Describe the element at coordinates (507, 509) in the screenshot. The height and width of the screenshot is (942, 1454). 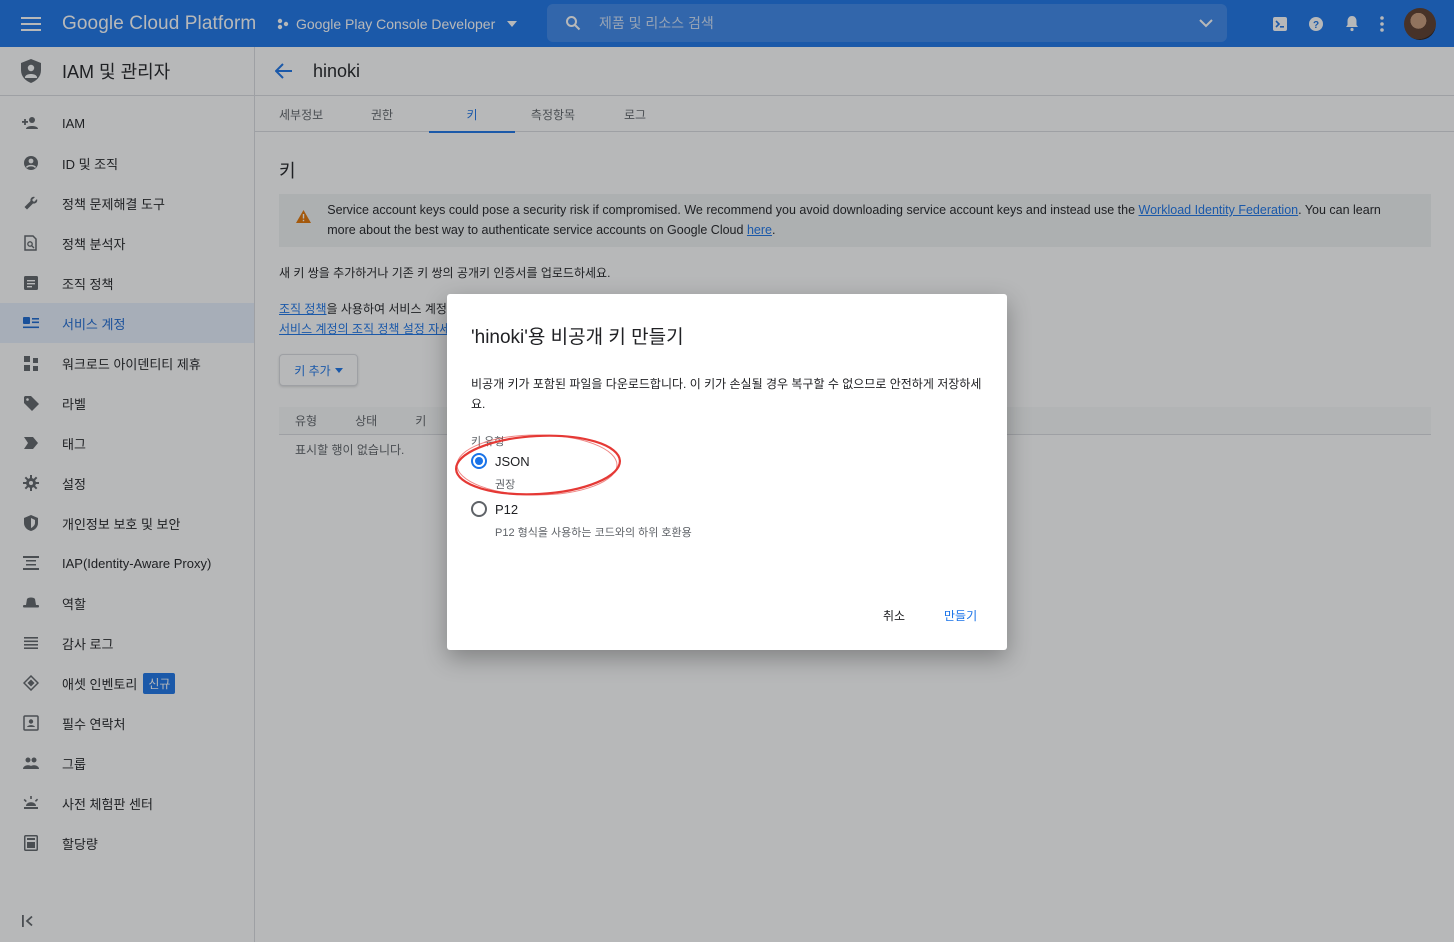
I see `p12-label: P12` at that location.